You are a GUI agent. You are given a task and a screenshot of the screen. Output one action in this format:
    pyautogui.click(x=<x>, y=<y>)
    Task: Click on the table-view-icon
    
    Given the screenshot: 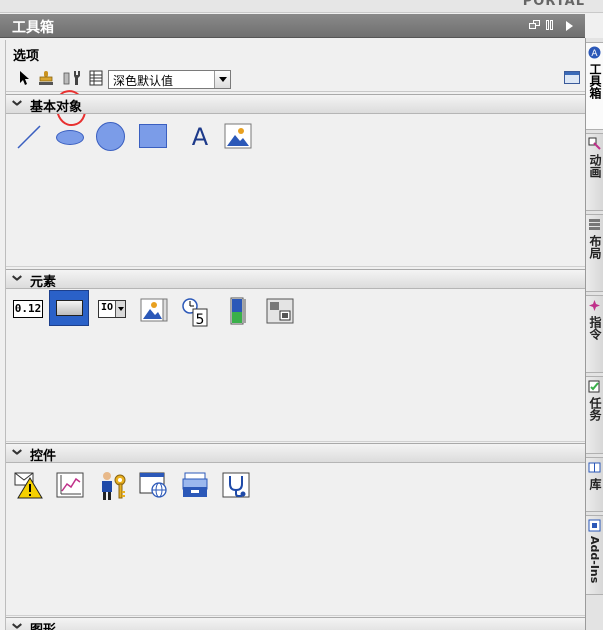 What is the action you would take?
    pyautogui.click(x=96, y=78)
    